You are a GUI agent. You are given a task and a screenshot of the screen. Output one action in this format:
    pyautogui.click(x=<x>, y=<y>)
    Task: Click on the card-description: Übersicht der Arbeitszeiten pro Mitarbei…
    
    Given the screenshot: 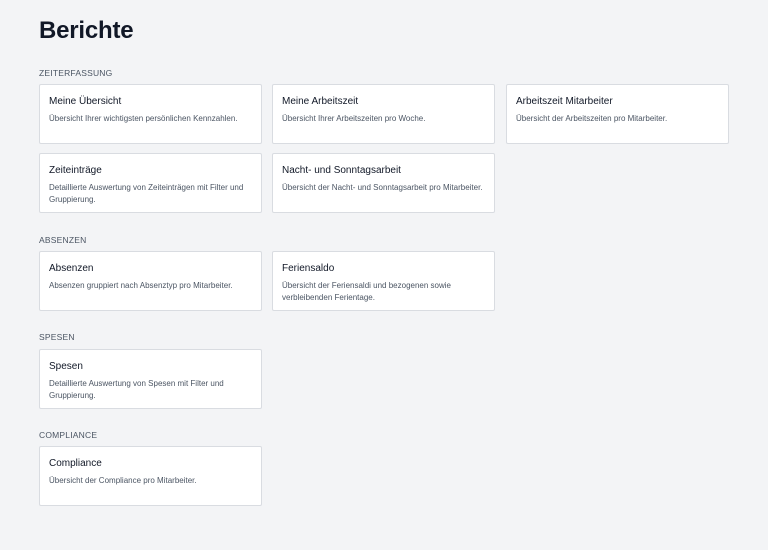 What is the action you would take?
    pyautogui.click(x=592, y=118)
    